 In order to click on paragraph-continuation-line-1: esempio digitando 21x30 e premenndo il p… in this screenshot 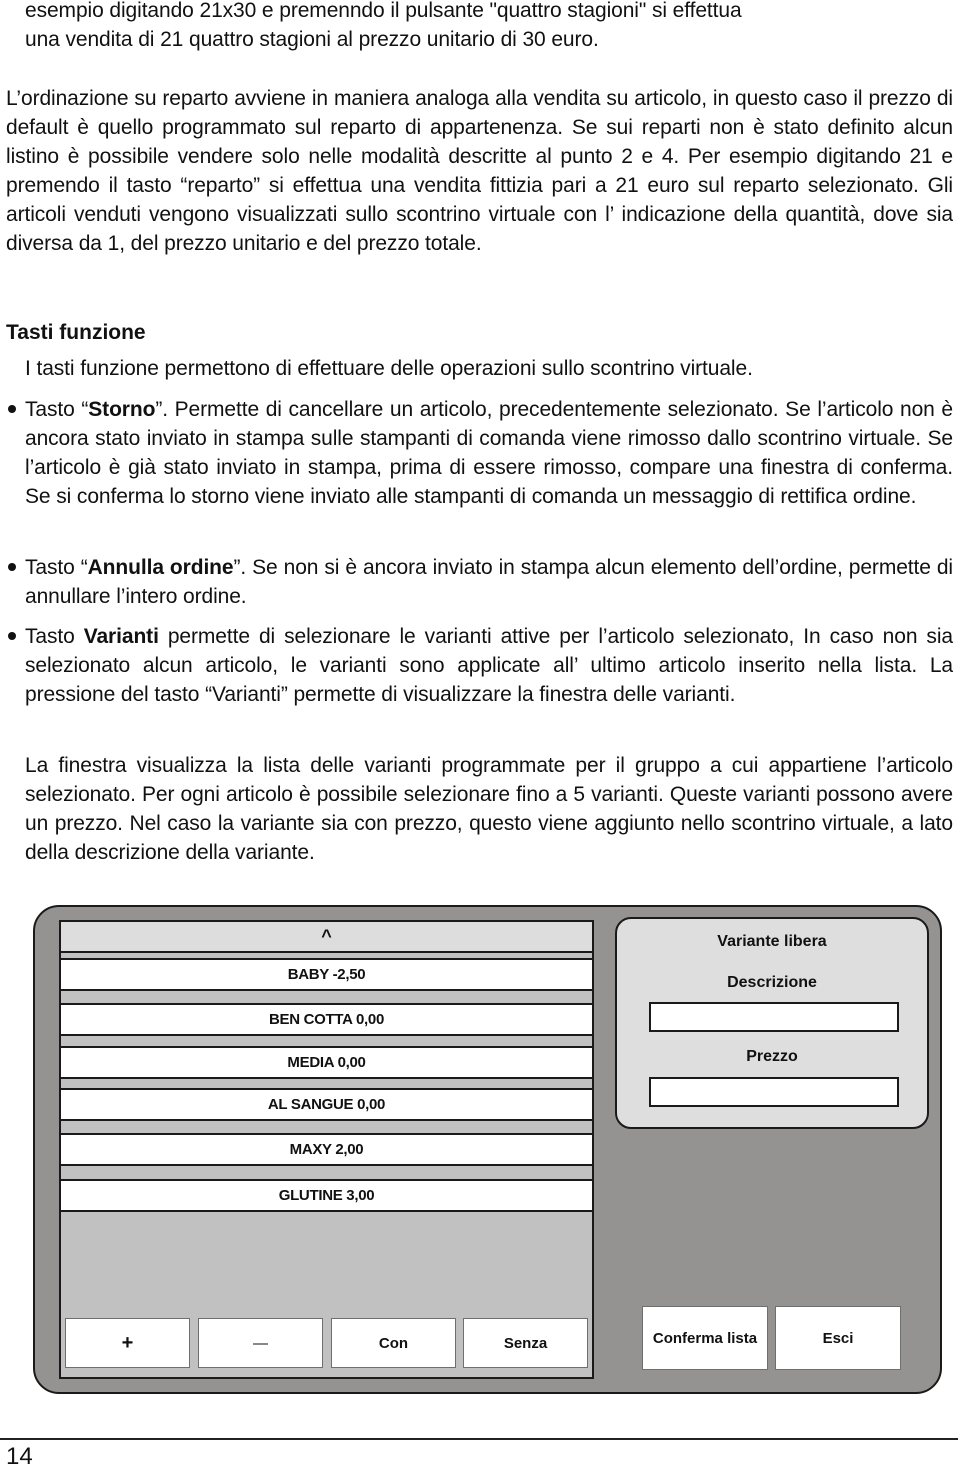, I will do `click(383, 11)`.